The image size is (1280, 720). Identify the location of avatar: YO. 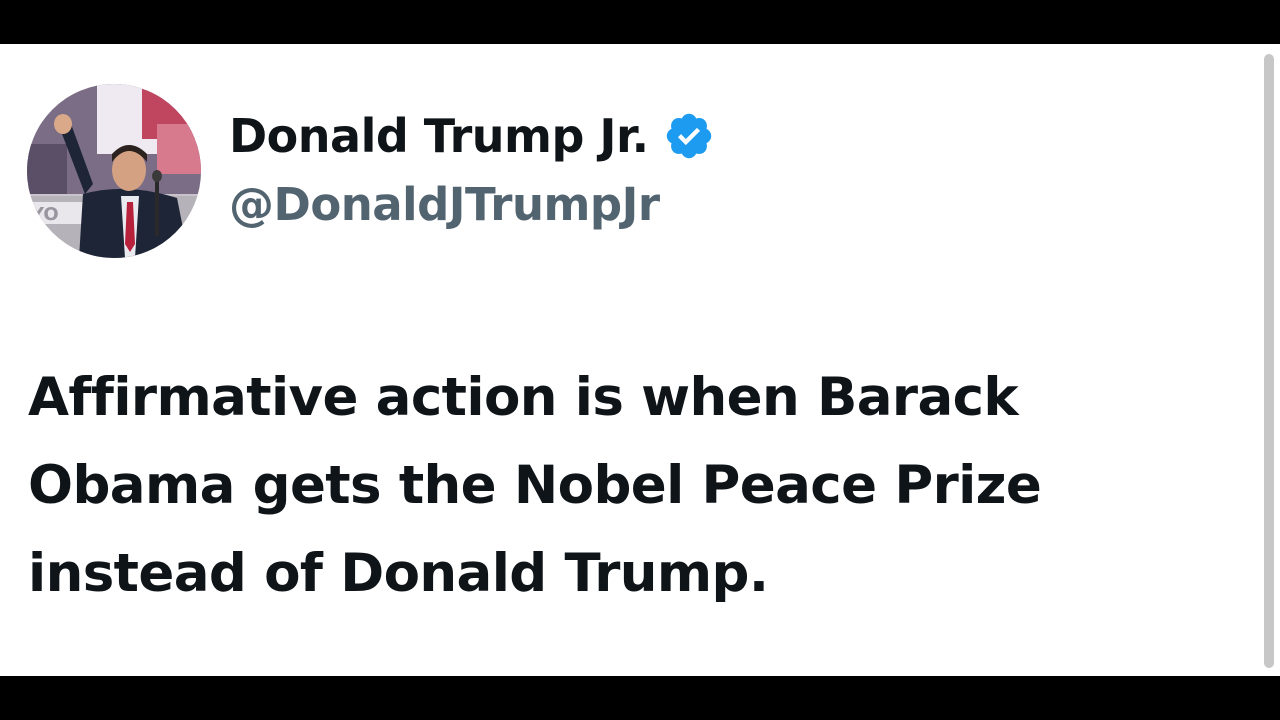
(114, 171).